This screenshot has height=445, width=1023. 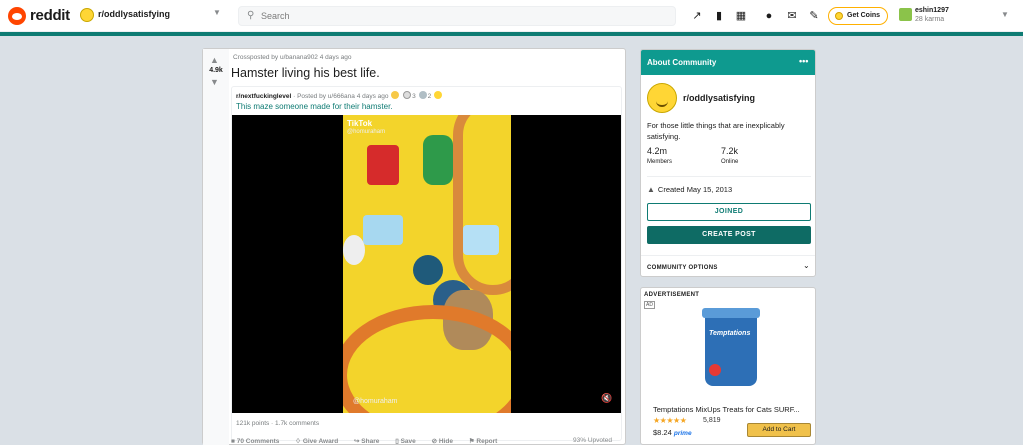 I want to click on community-banner, so click(x=511, y=34).